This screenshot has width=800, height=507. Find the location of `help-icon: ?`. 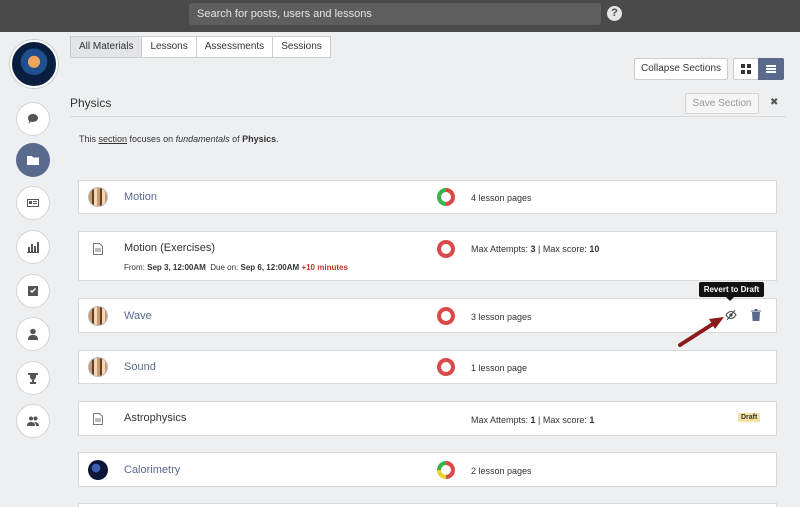

help-icon: ? is located at coordinates (614, 13).